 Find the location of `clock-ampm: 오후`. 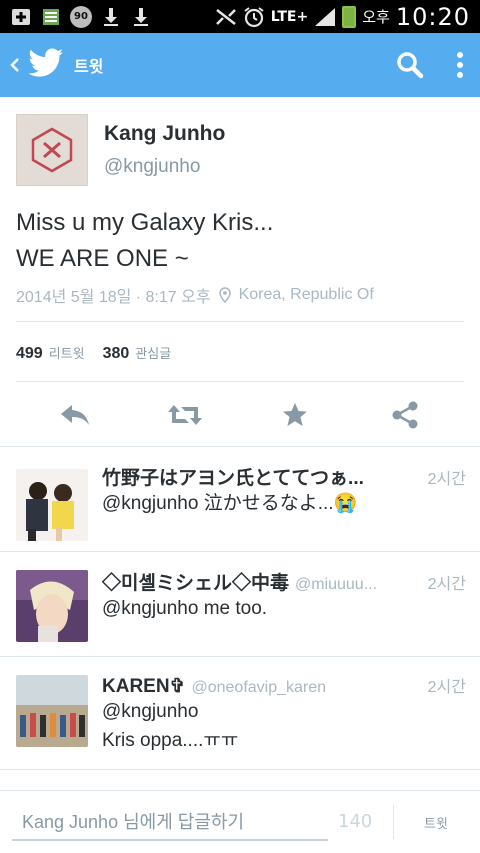

clock-ampm: 오후 is located at coordinates (376, 17).